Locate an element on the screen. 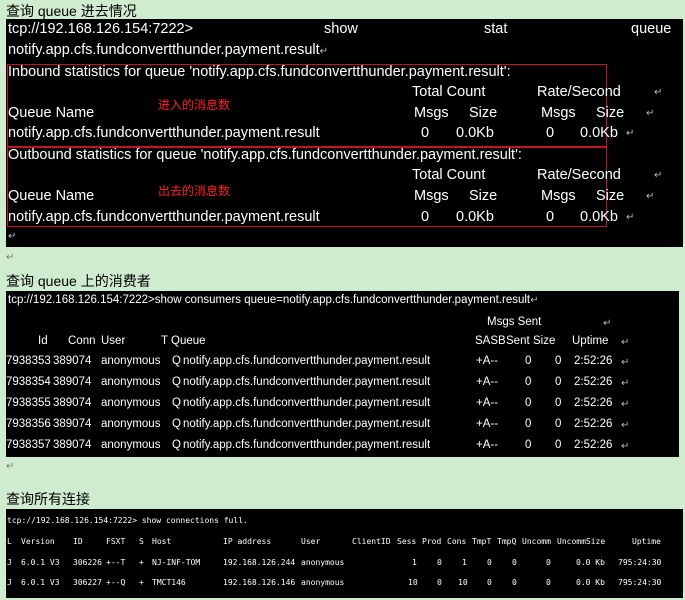  inbound-size-header: Size is located at coordinates (483, 113).